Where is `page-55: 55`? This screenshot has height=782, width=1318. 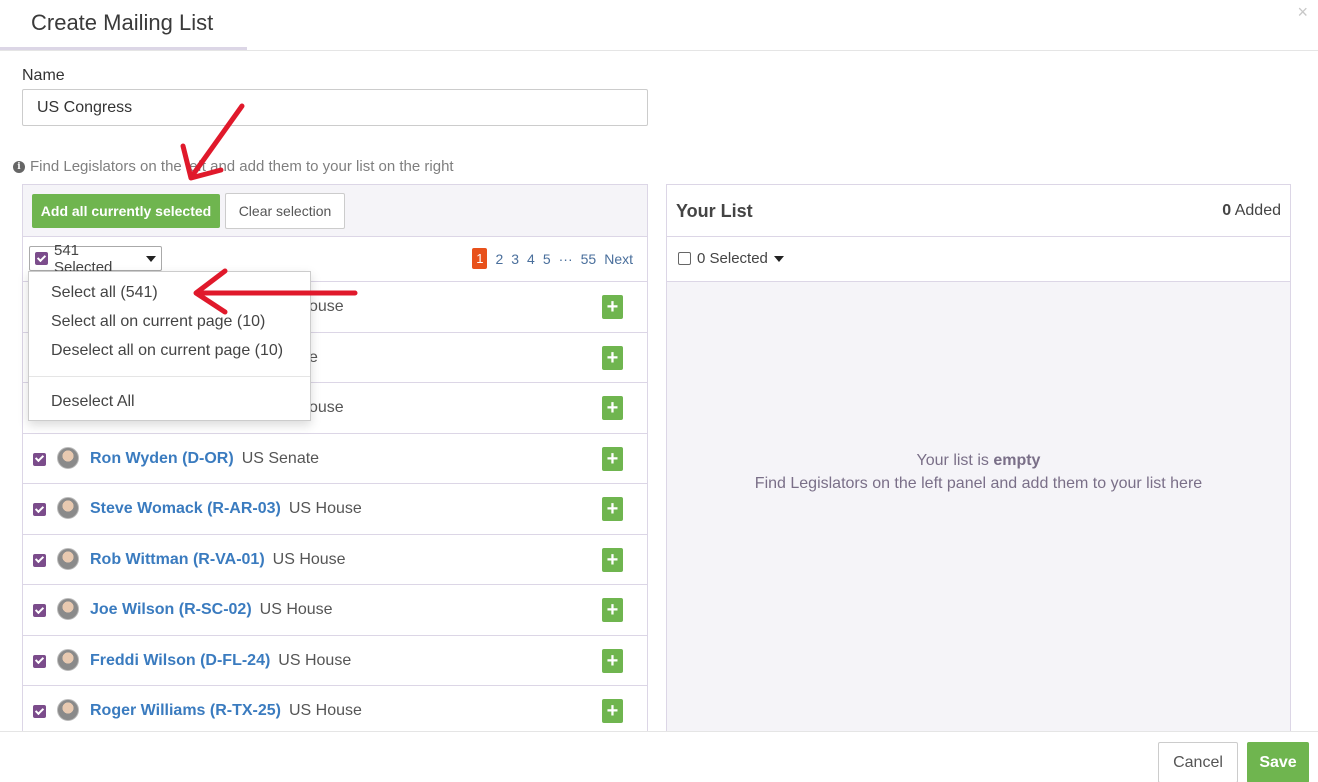 page-55: 55 is located at coordinates (589, 259).